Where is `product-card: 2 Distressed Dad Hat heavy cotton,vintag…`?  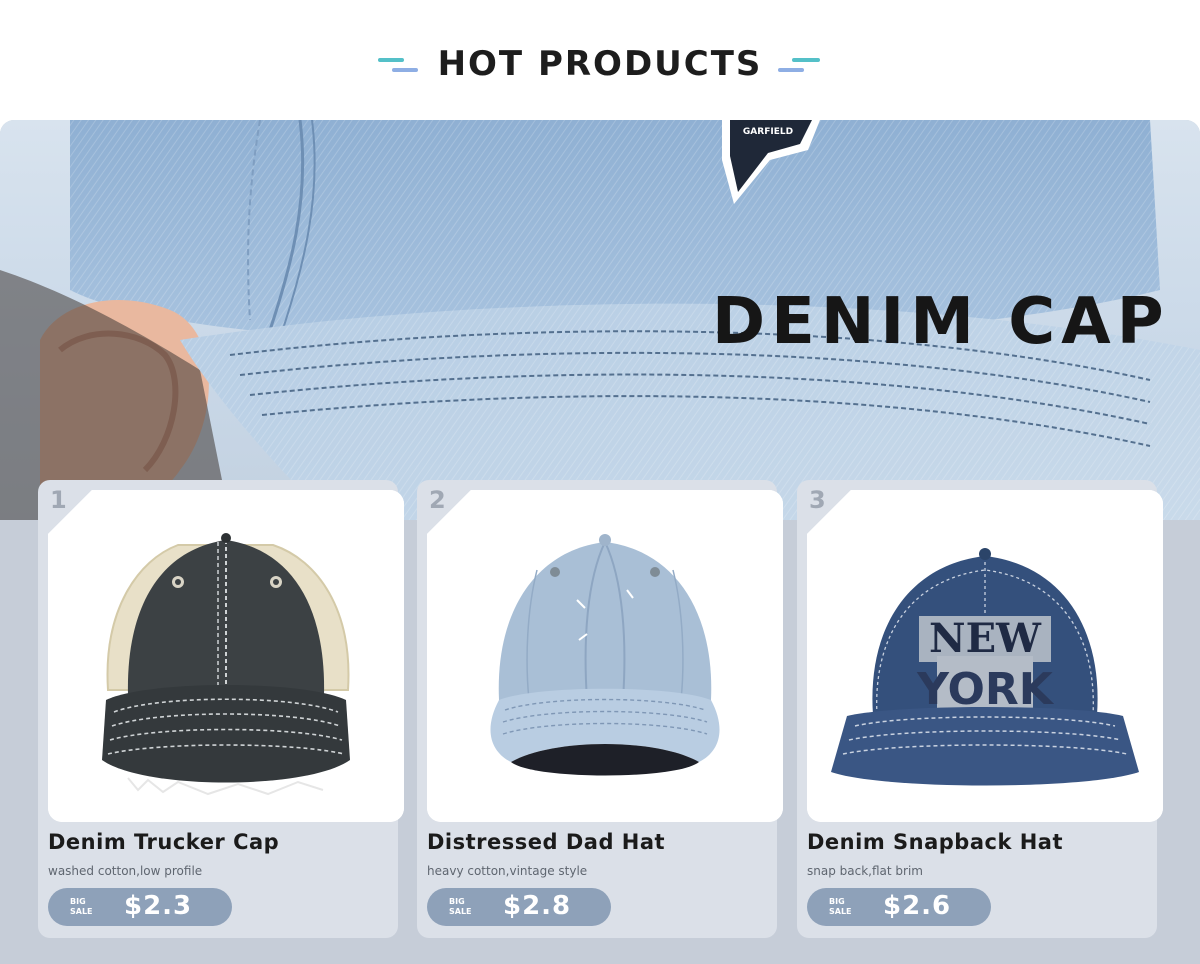 product-card: 2 Distressed Dad Hat heavy cotton,vintag… is located at coordinates (600, 709).